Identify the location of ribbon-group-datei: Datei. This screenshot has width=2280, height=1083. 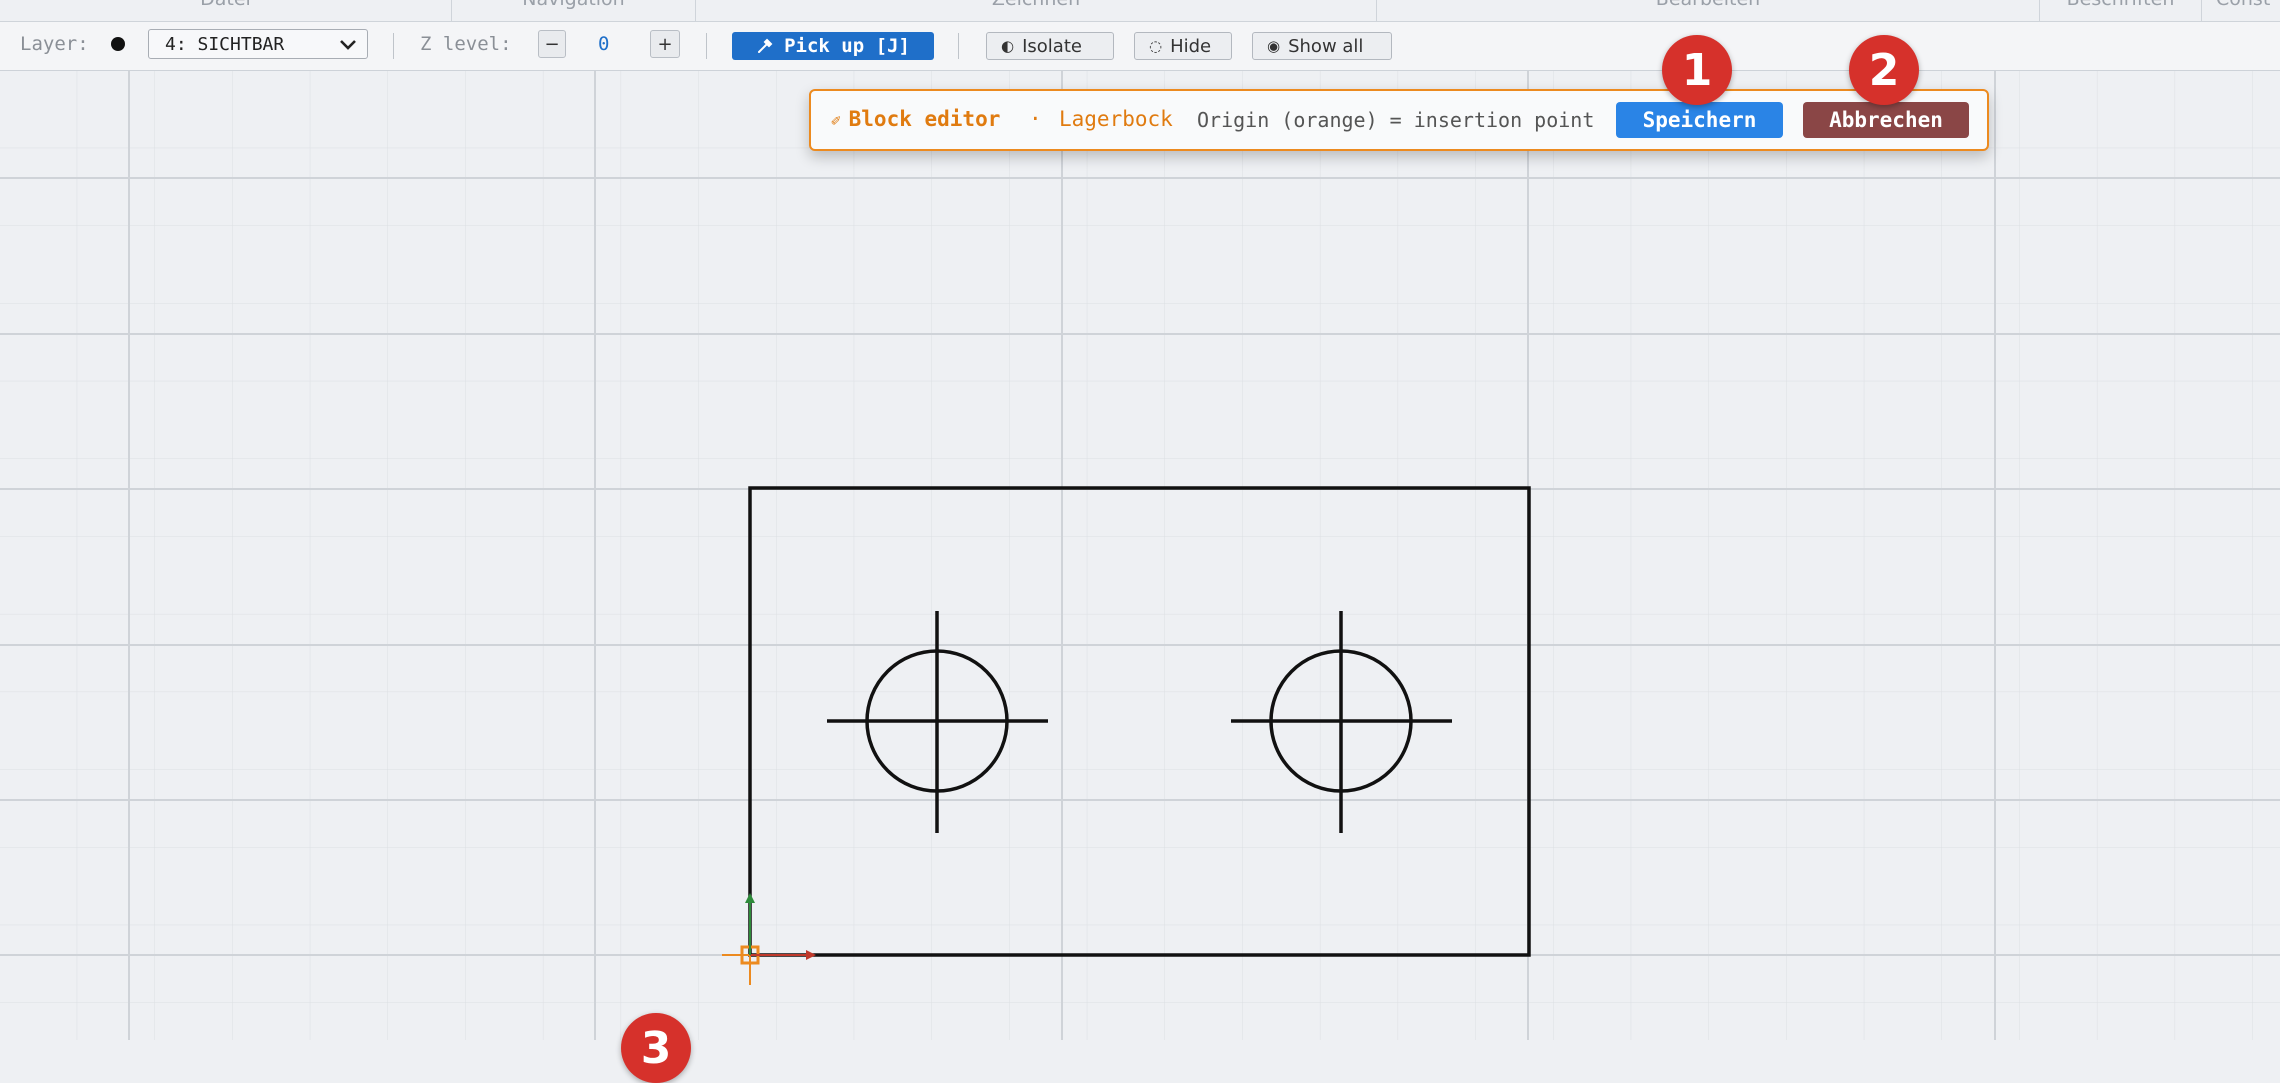
(226, 10).